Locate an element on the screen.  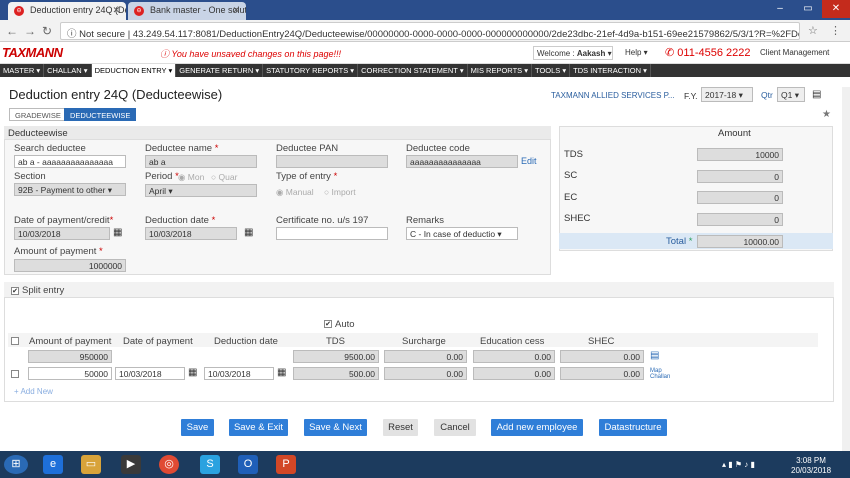
row2-date-of-payment: 10/03/2018 is located at coordinates (150, 373).